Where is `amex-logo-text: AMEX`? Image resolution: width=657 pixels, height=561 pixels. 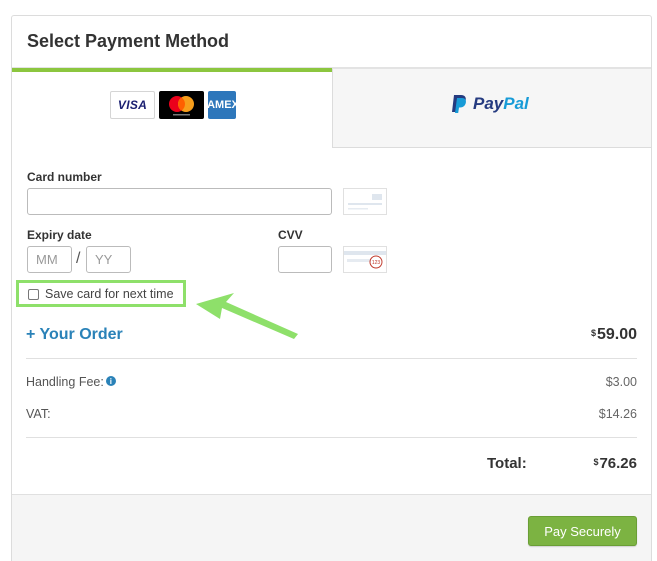 amex-logo-text: AMEX is located at coordinates (222, 105).